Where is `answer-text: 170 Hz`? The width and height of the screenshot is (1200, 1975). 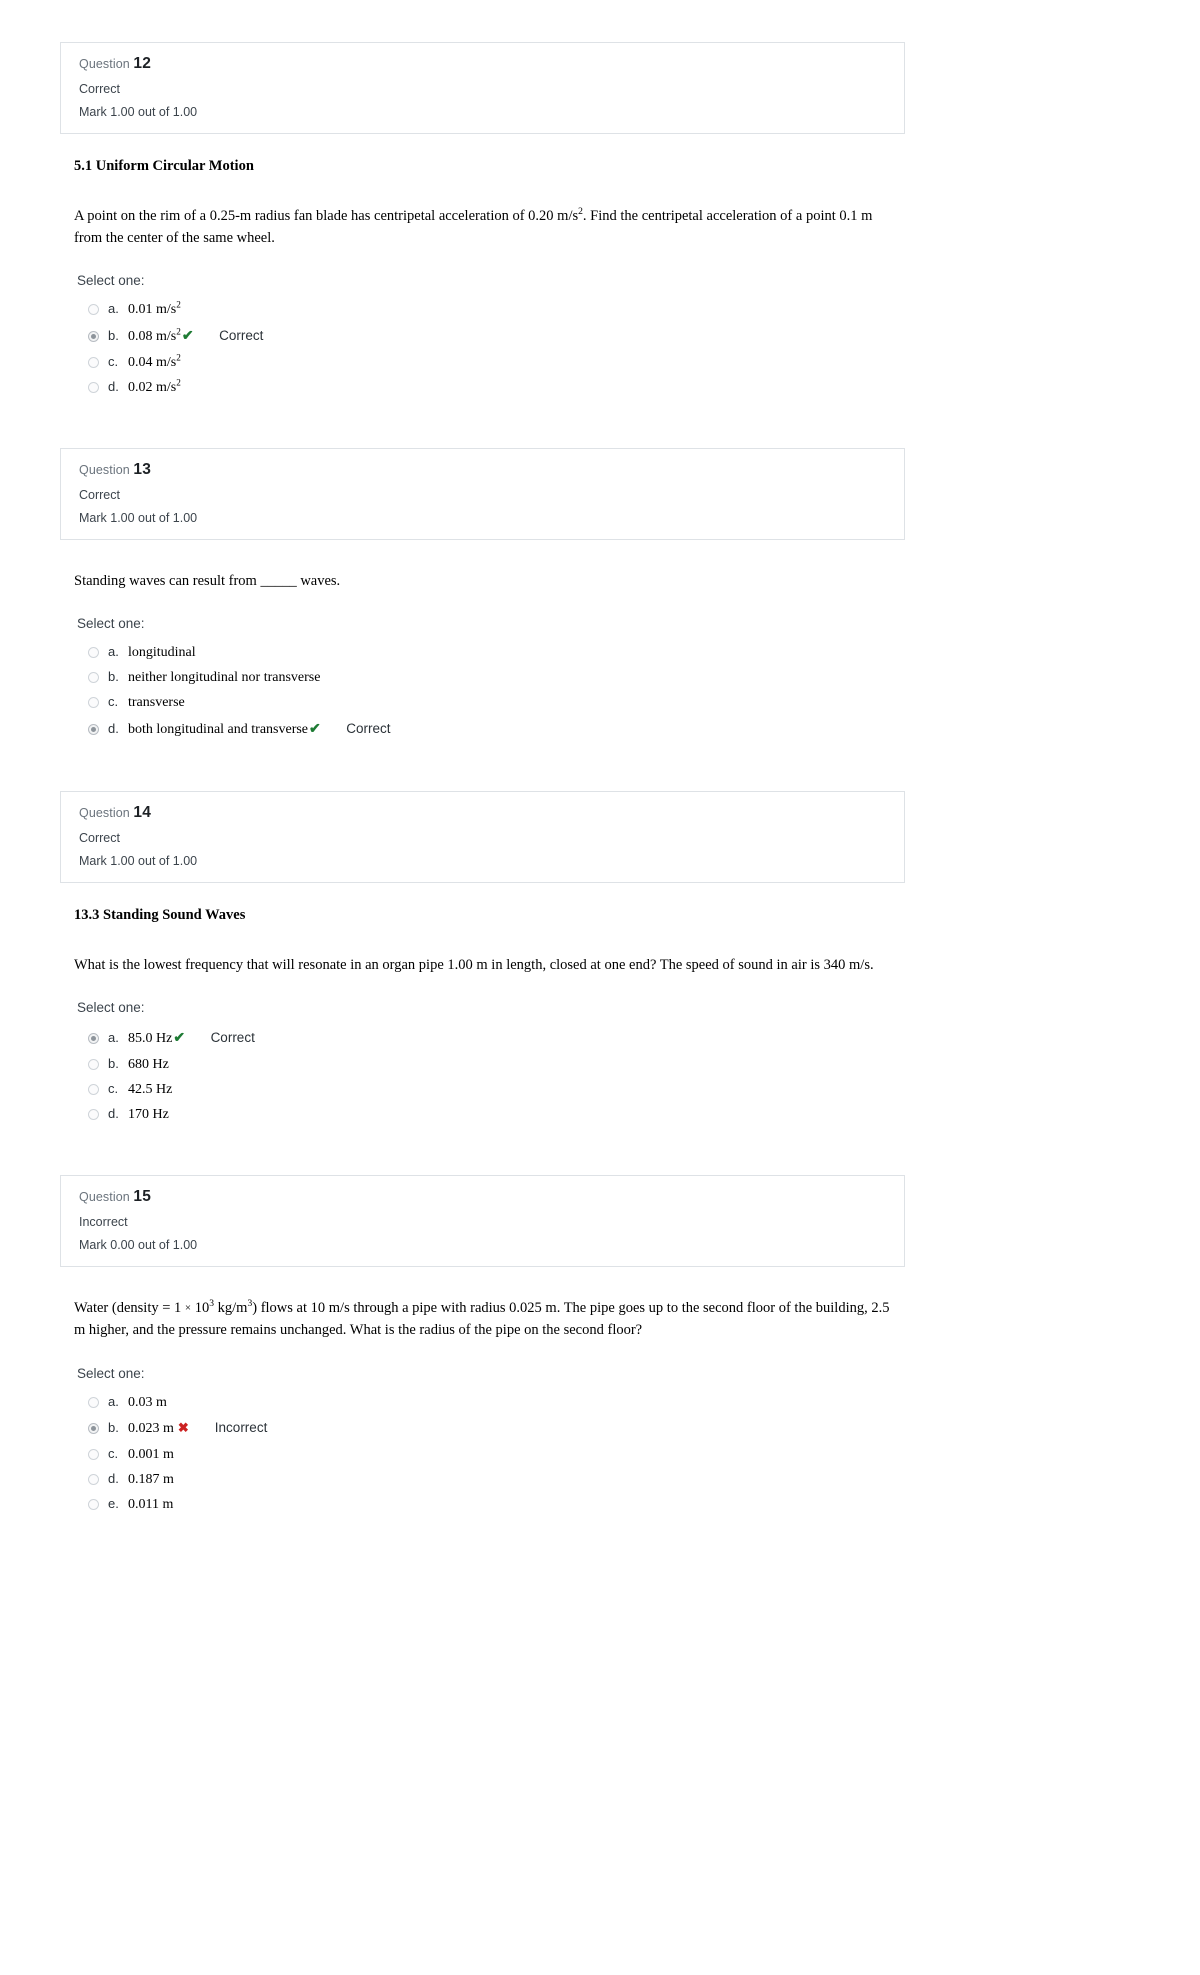 answer-text: 170 Hz is located at coordinates (148, 1115).